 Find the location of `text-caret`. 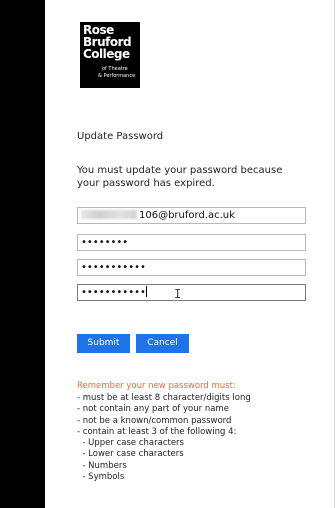

text-caret is located at coordinates (146, 291).